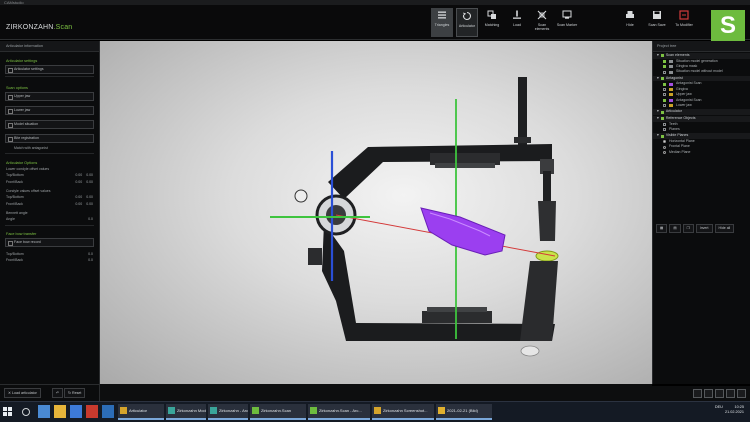  I want to click on grid-icon: ▦, so click(662, 228).